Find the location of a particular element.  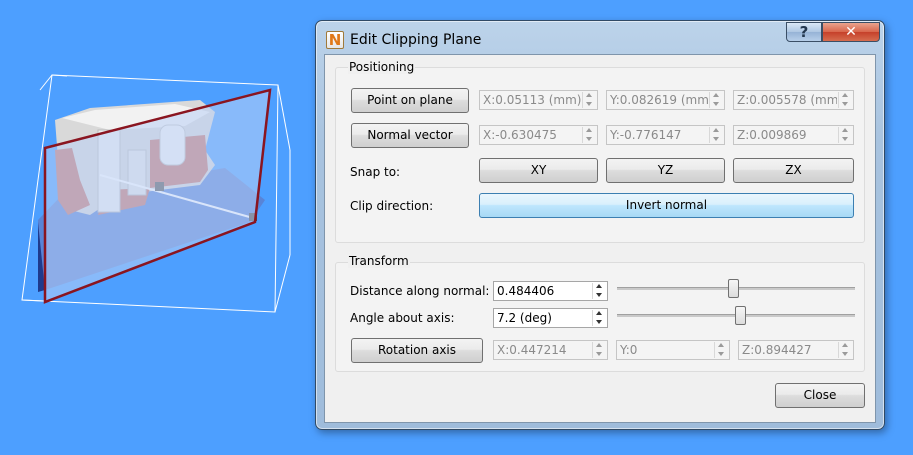

clip-direction-label: Clip direction: is located at coordinates (392, 206).